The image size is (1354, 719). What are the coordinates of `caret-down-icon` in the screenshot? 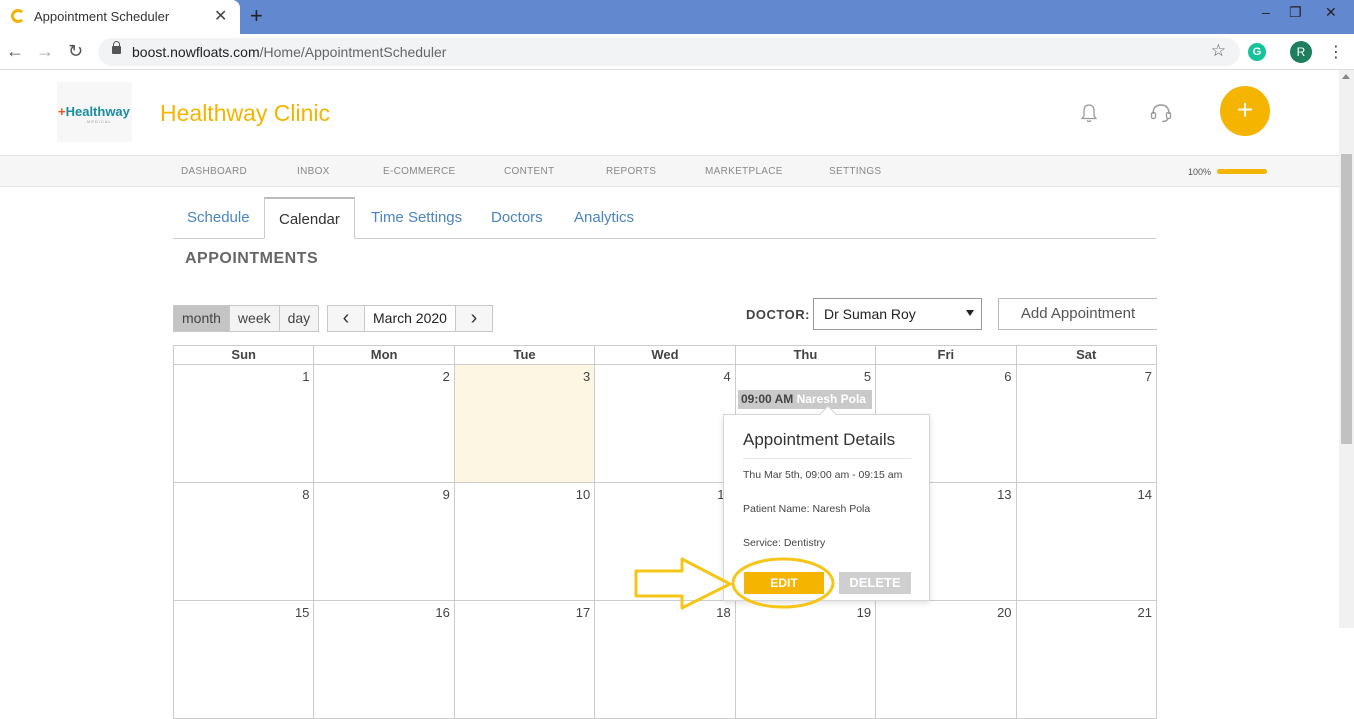 It's located at (970, 313).